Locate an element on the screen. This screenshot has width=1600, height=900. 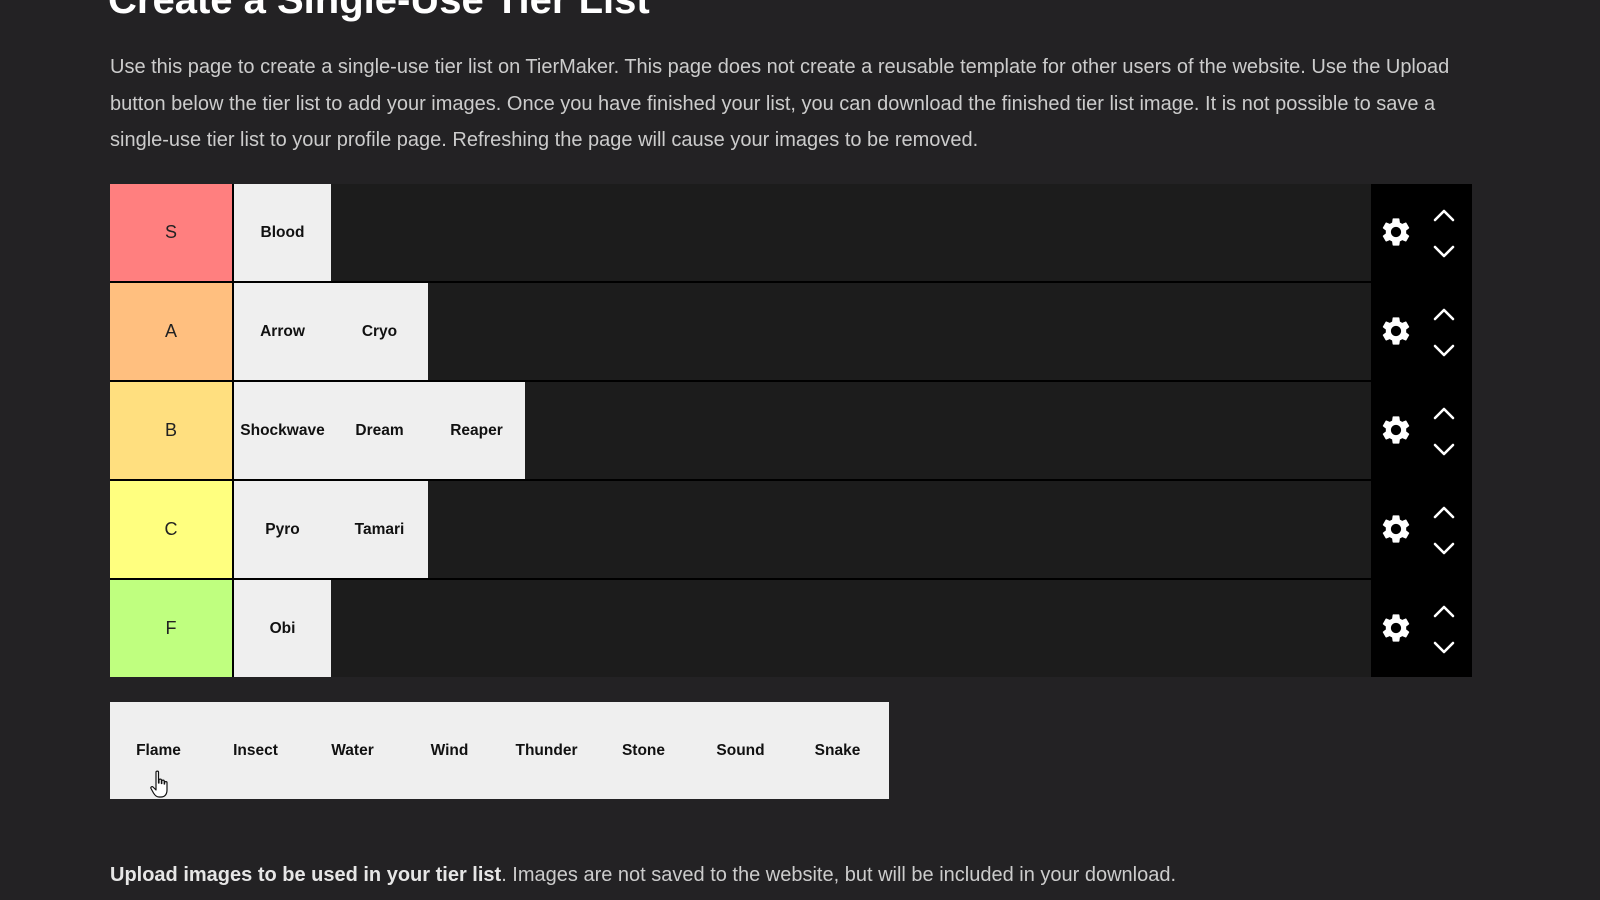
tier-row: F Obi is located at coordinates (791, 628).